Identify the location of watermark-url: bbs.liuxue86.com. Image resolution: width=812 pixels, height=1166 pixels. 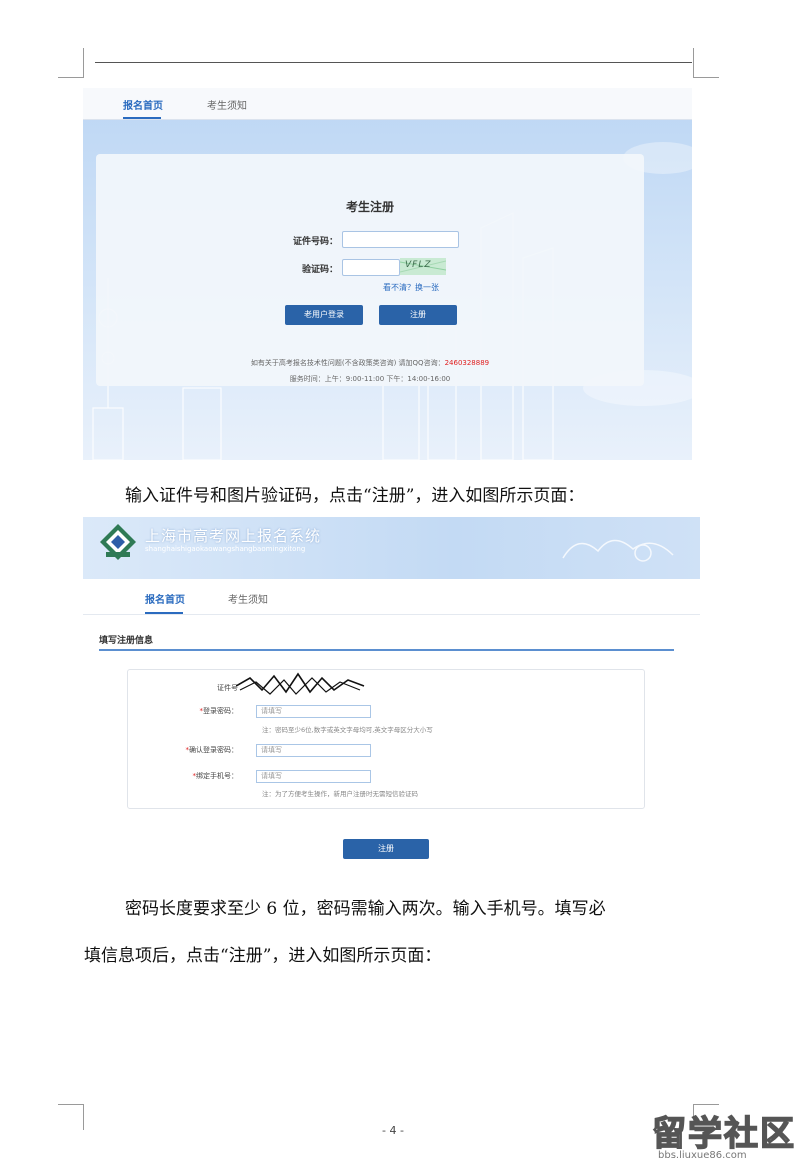
(702, 1155).